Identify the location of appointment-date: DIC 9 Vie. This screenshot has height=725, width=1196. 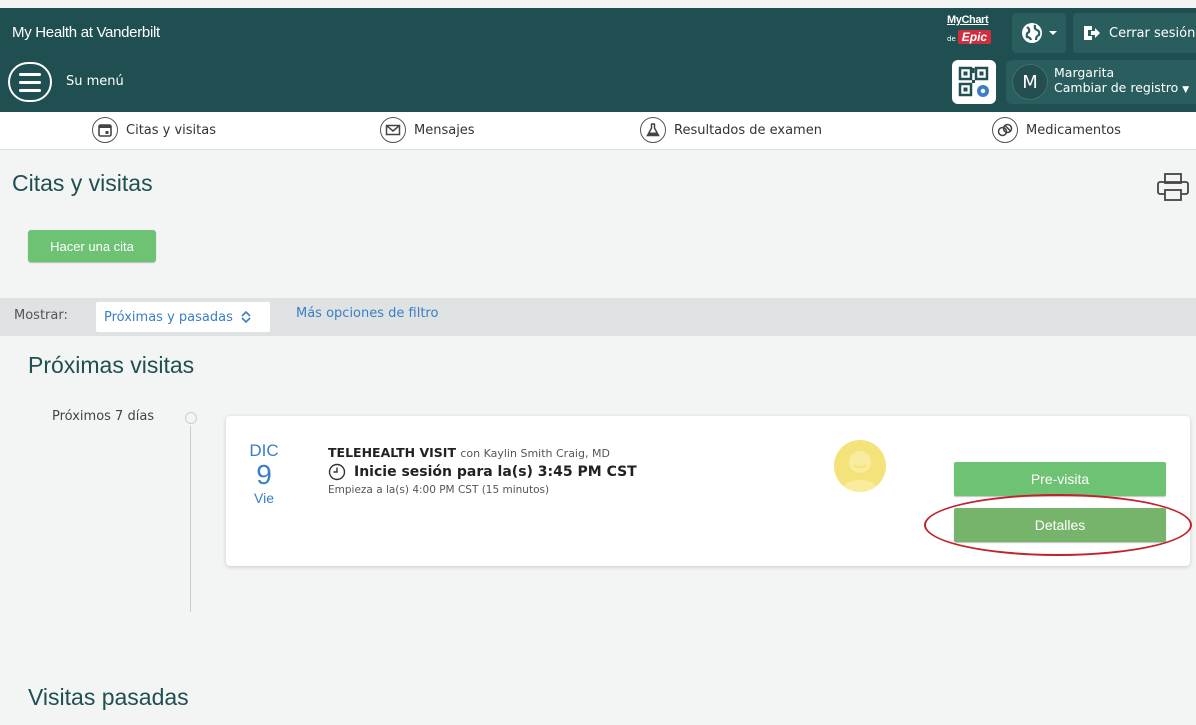
(264, 474).